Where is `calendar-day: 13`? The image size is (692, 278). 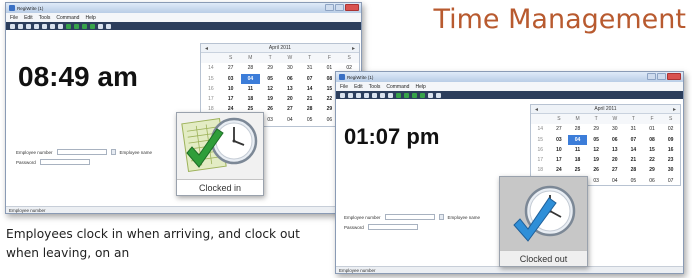 calendar-day: 13 is located at coordinates (290, 89).